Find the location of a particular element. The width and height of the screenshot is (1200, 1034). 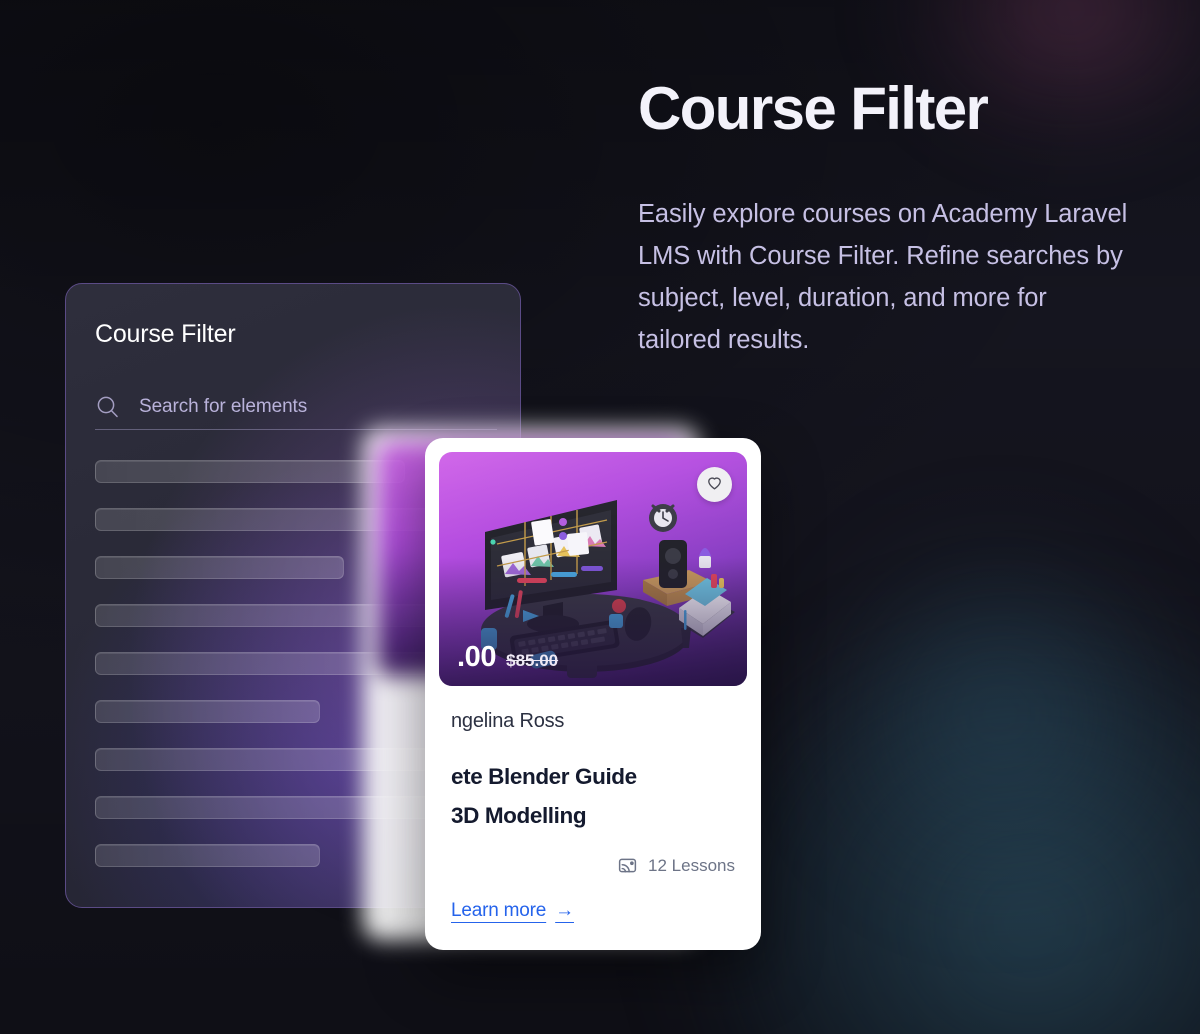

favorite-button is located at coordinates (714, 484).